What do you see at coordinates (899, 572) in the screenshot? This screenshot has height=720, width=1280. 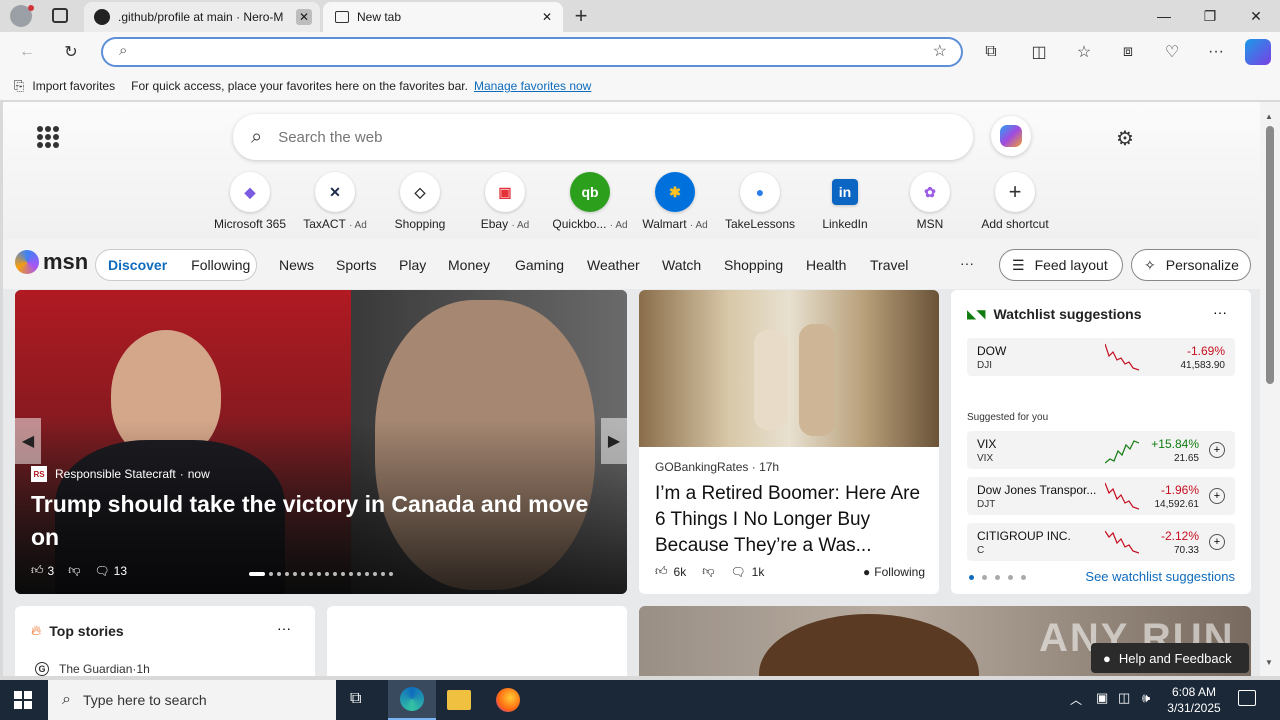 I see `following-label: Following` at bounding box center [899, 572].